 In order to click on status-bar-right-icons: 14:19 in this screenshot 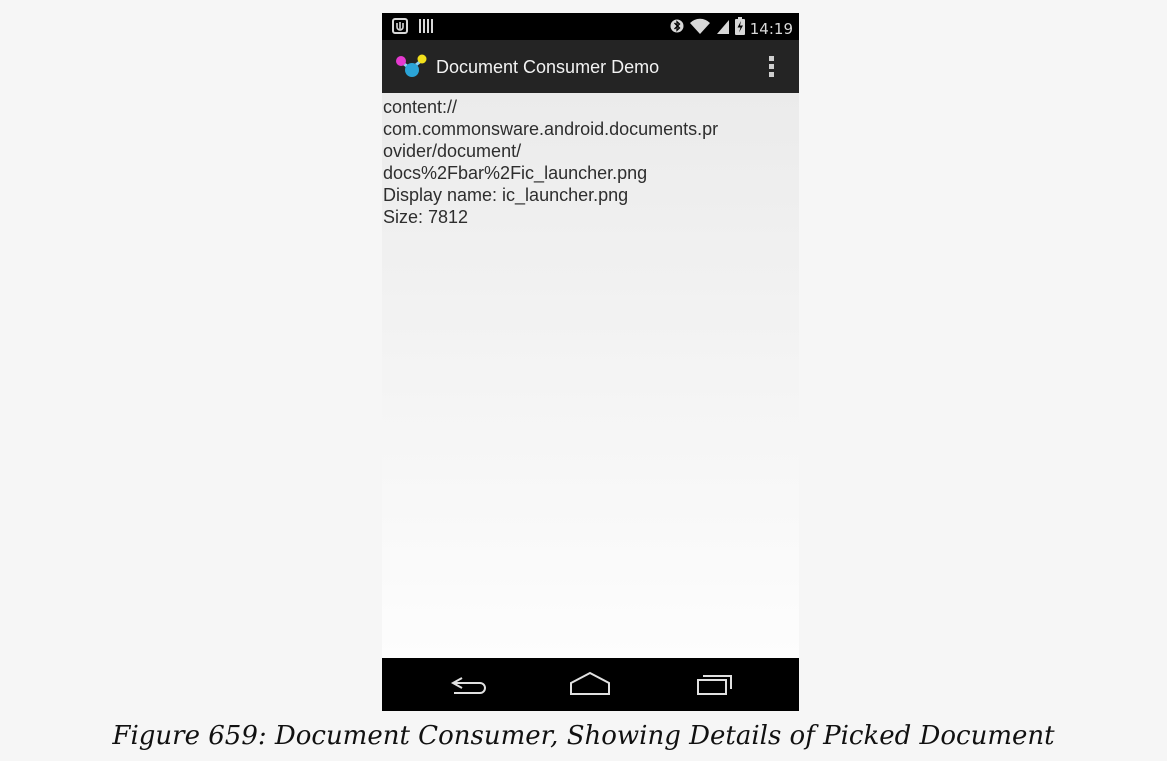, I will do `click(731, 28)`.